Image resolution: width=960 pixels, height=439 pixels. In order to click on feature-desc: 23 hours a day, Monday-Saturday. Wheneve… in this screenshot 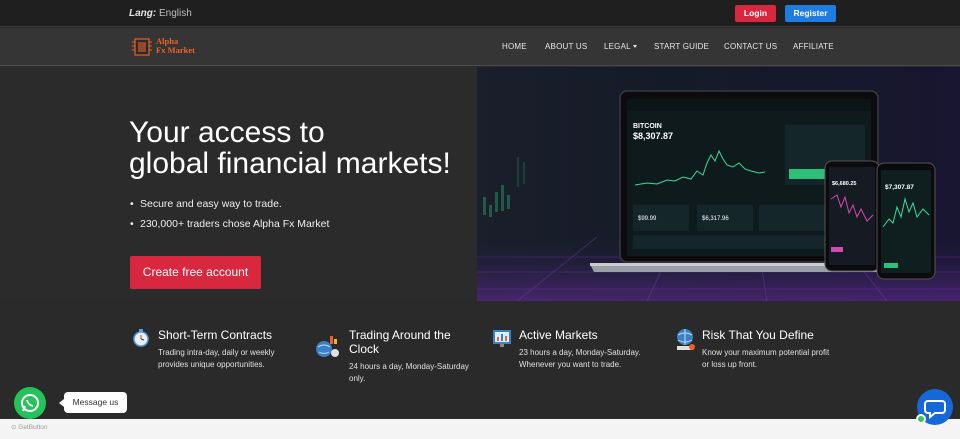, I will do `click(594, 359)`.